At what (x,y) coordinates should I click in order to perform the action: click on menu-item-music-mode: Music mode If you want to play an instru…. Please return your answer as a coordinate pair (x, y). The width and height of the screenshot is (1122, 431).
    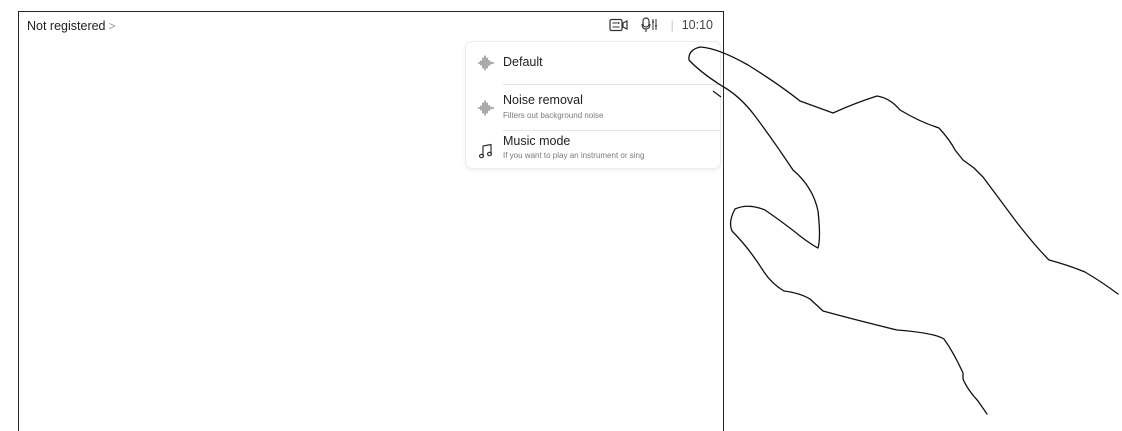
    Looking at the image, I should click on (593, 149).